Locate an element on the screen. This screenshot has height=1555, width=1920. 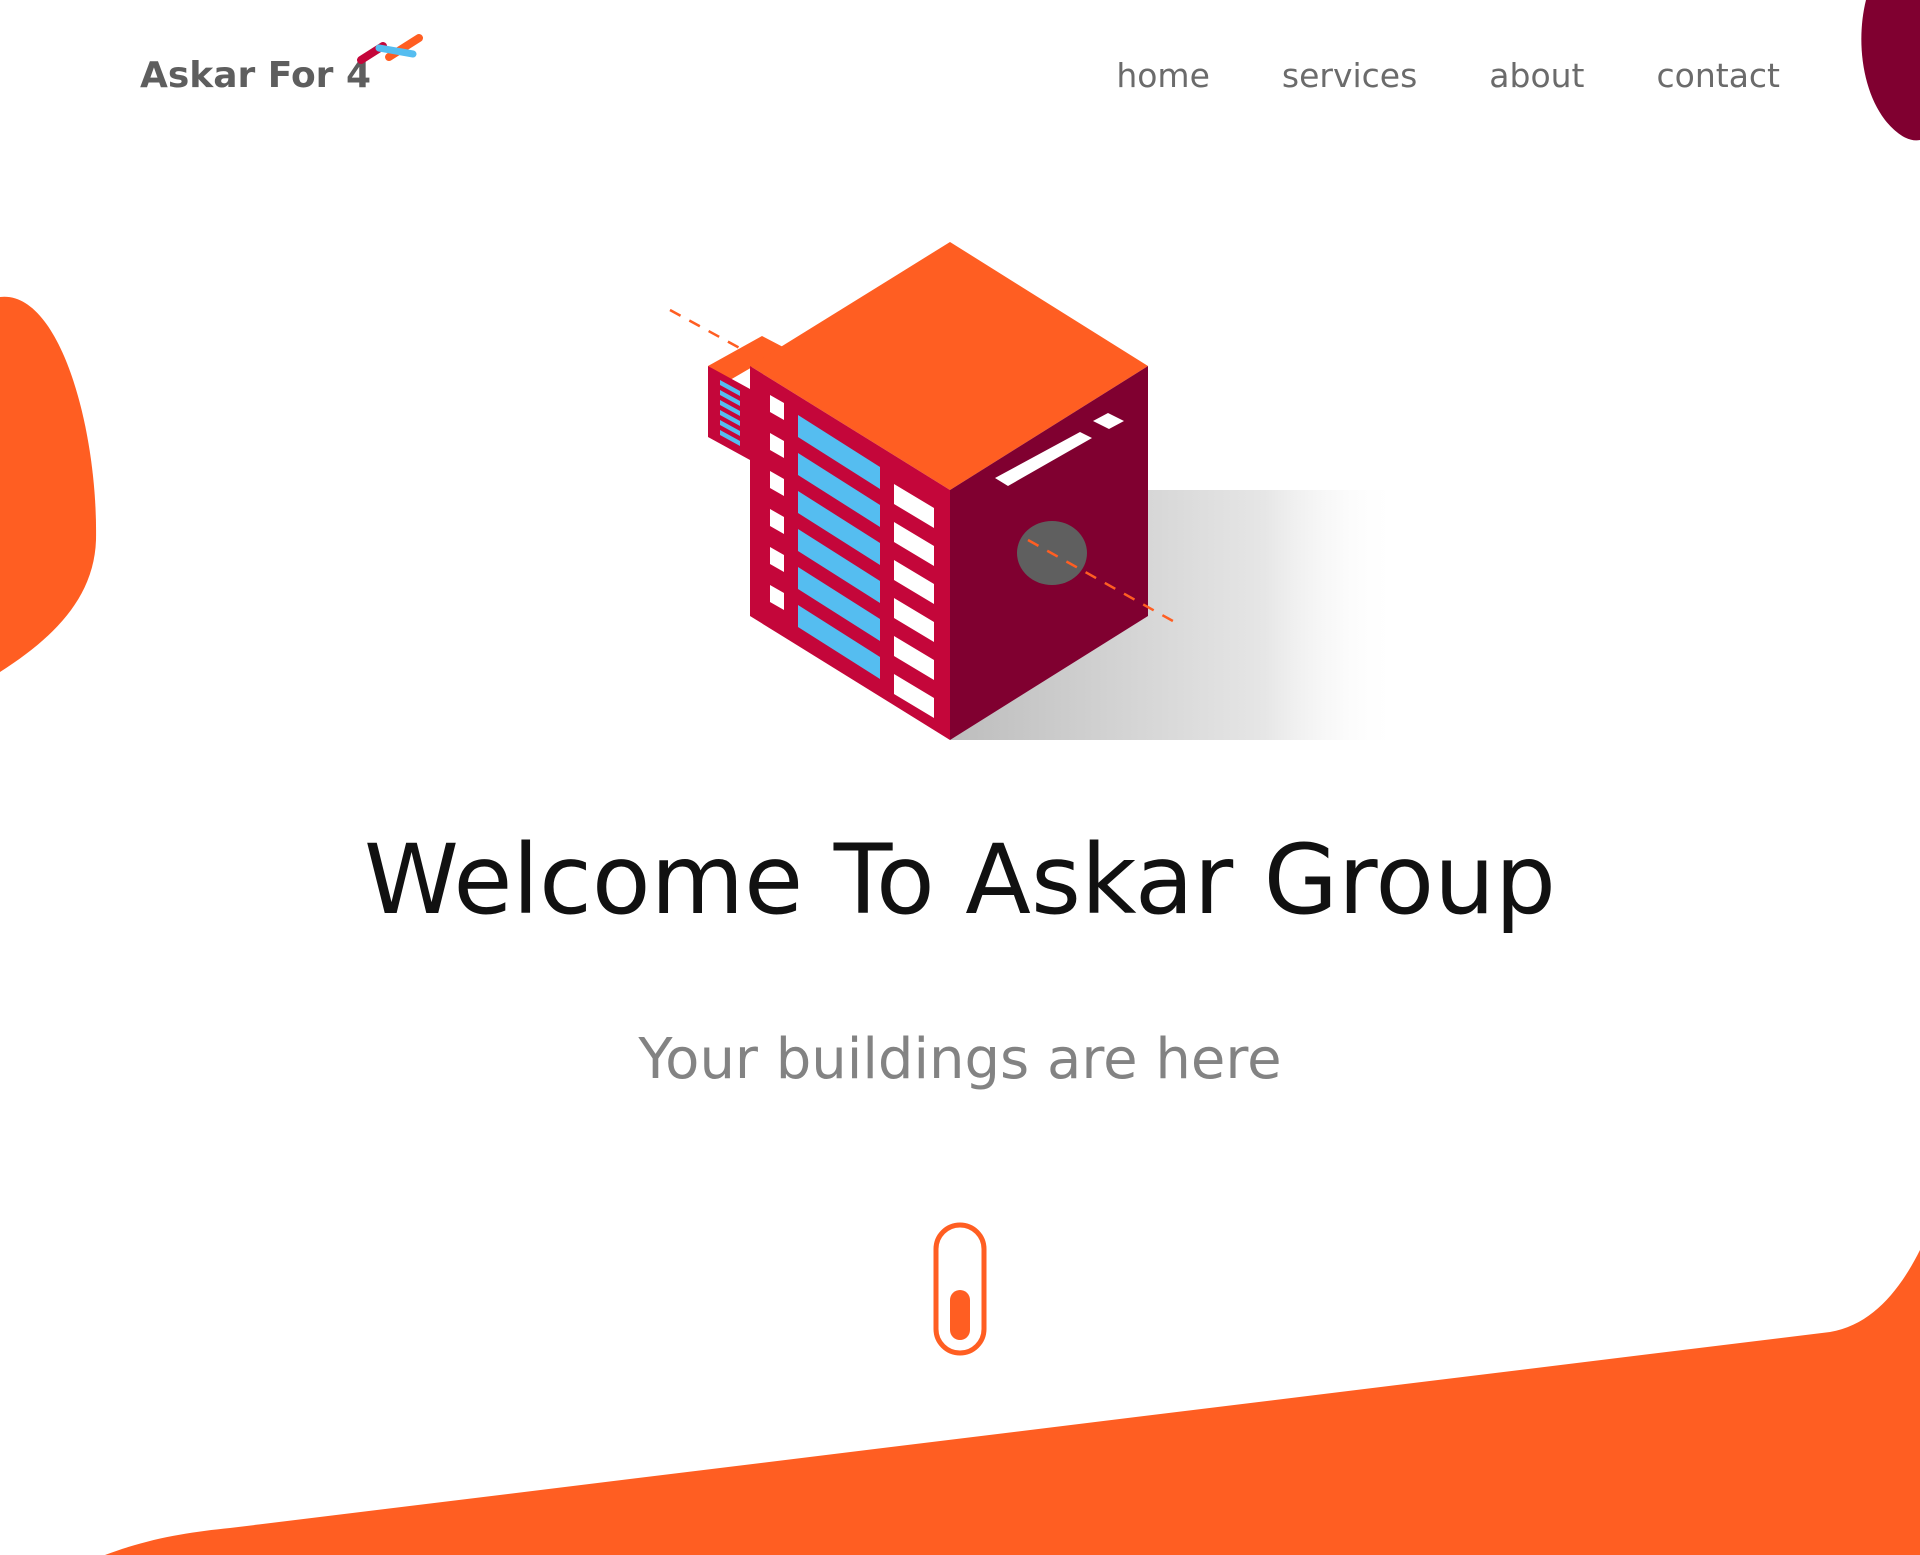
brand-logo: Askar For 4 is located at coordinates (281, 70).